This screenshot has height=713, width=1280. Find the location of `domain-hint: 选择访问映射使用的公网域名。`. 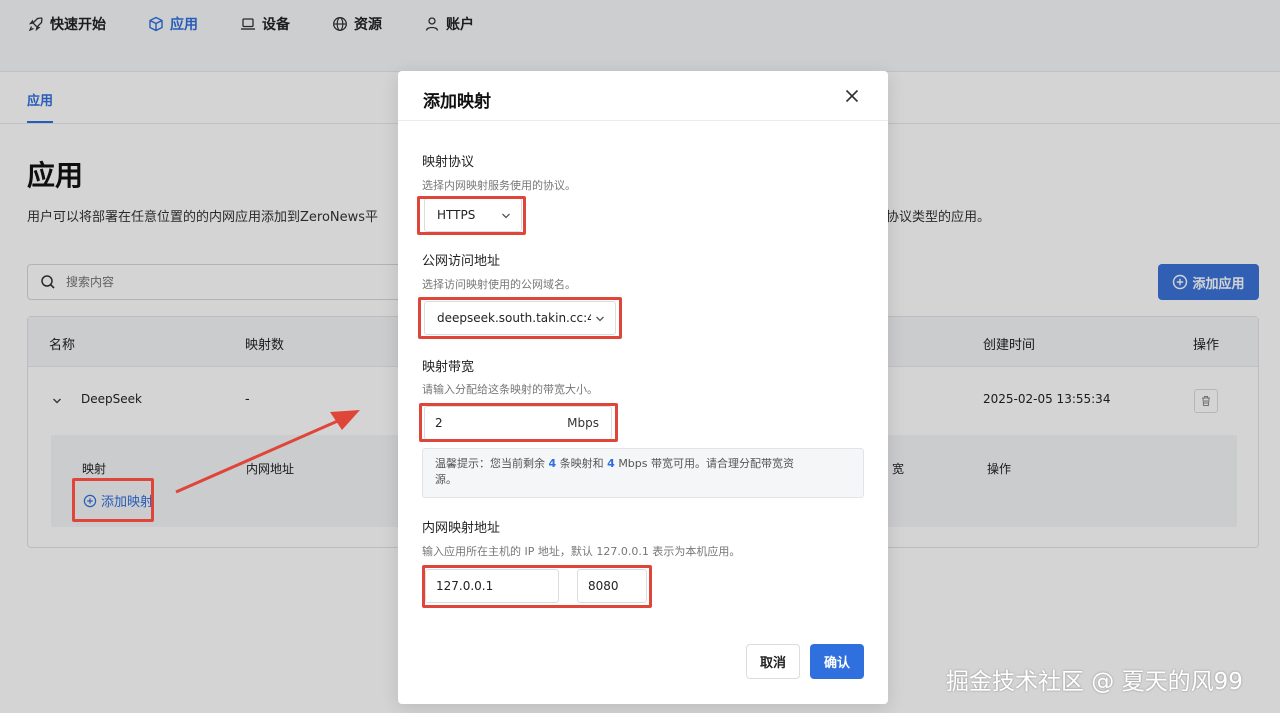

domain-hint: 选择访问映射使用的公网域名。 is located at coordinates (499, 284).